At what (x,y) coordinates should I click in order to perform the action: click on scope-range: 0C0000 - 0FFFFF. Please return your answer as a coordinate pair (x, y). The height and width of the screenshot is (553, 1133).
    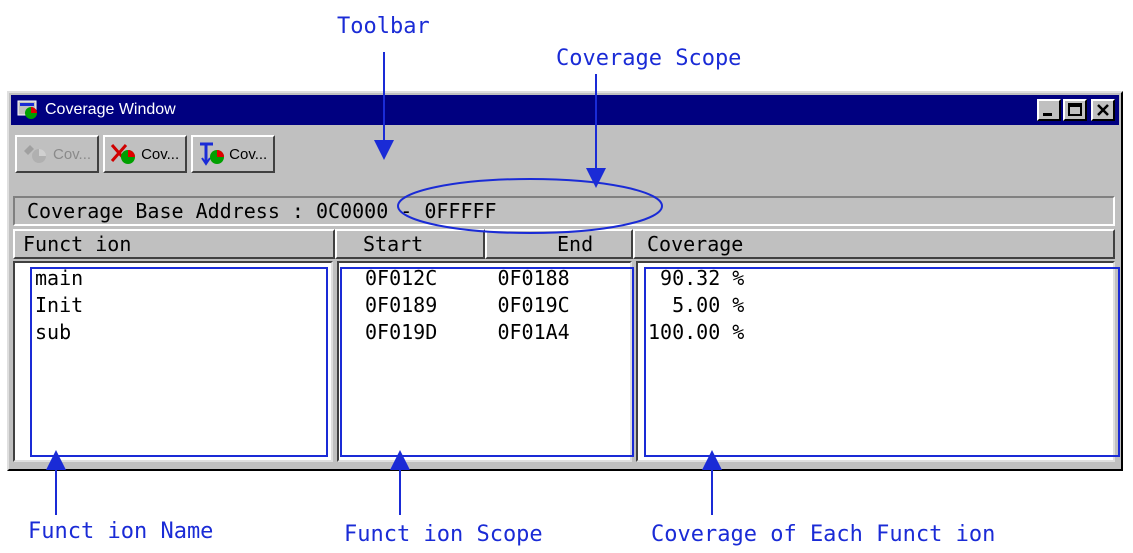
    Looking at the image, I should click on (406, 211).